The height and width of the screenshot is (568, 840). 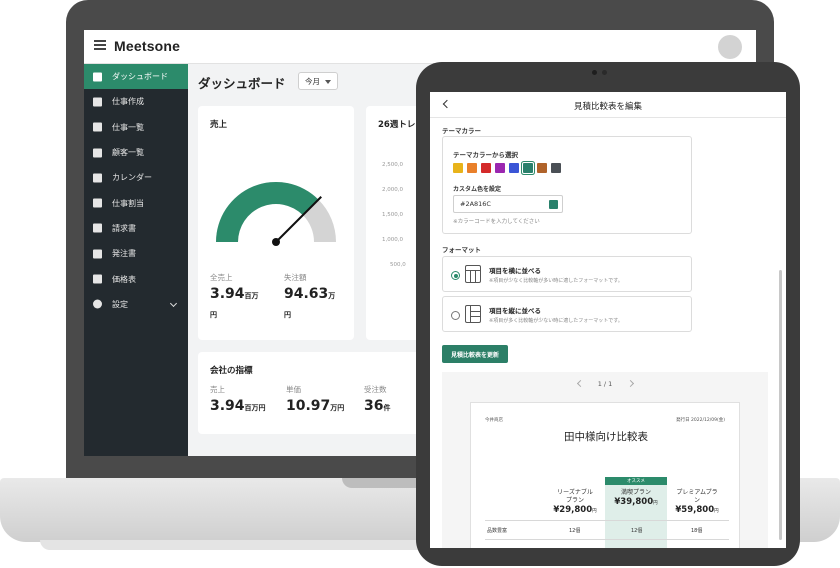 What do you see at coordinates (477, 189) in the screenshot?
I see `custom-color-label: カスタム色を設定` at bounding box center [477, 189].